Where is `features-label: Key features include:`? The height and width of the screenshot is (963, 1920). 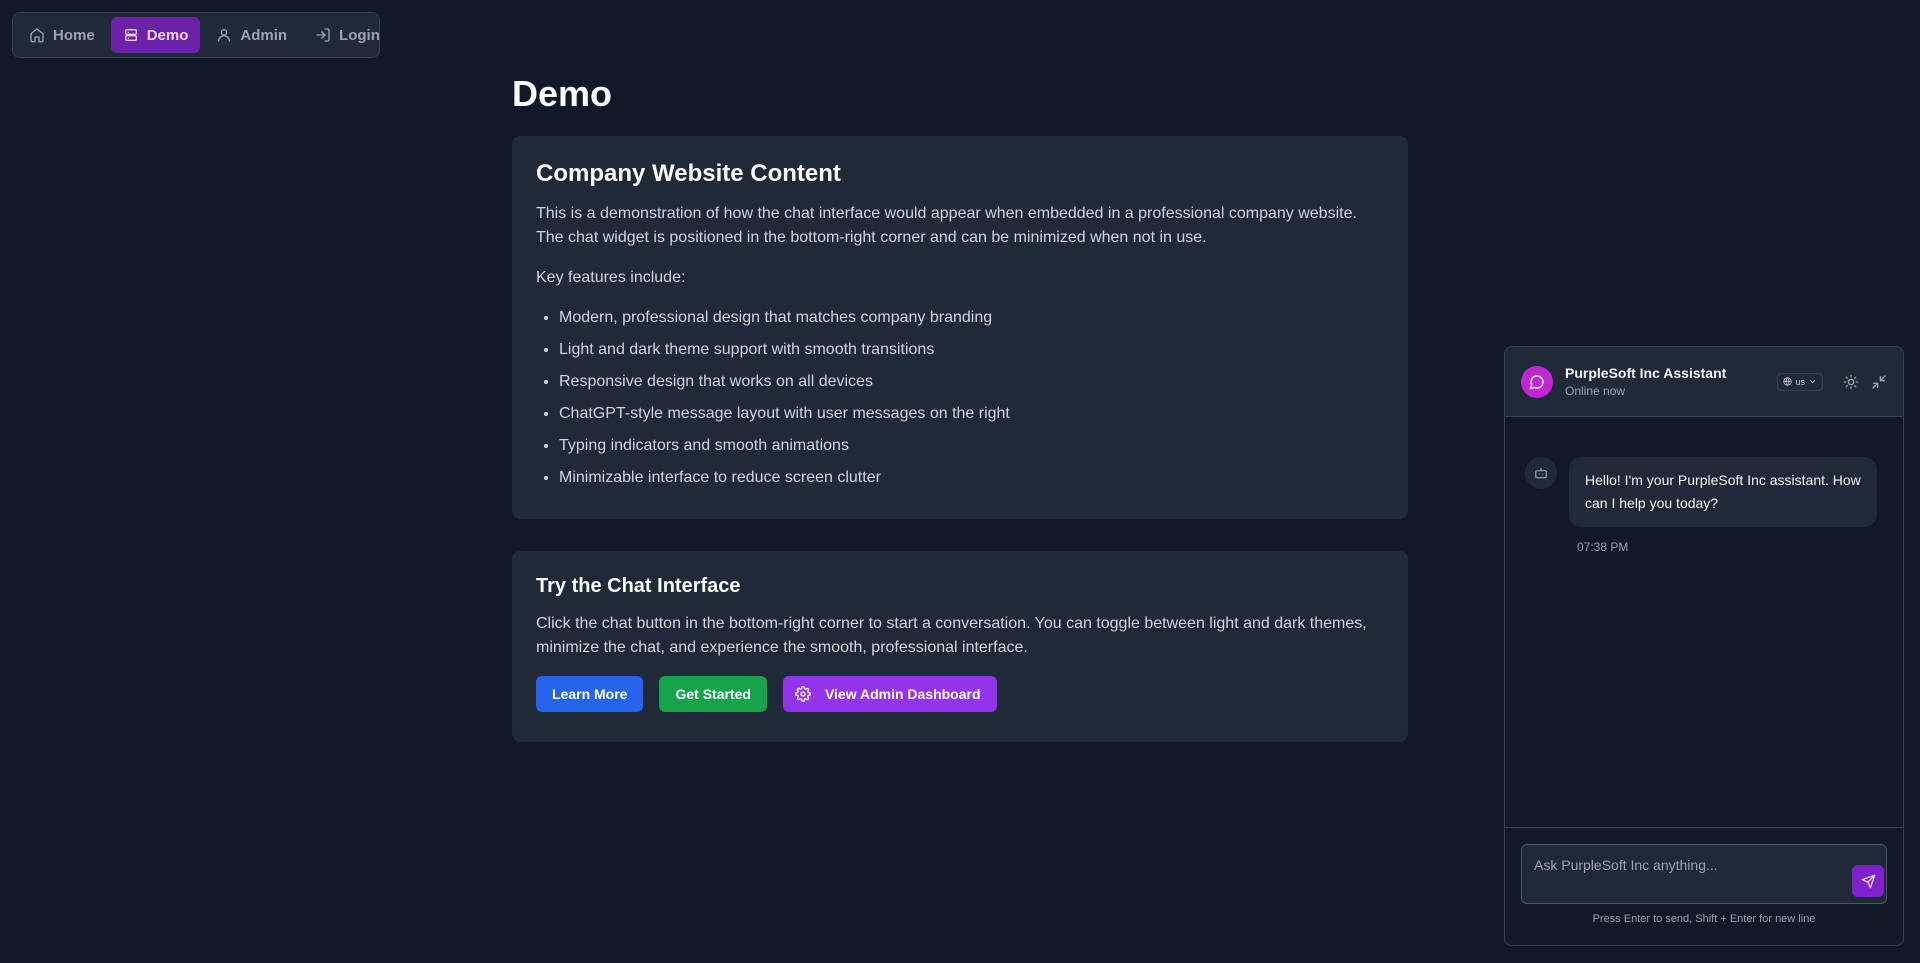
features-label: Key features include: is located at coordinates (611, 277).